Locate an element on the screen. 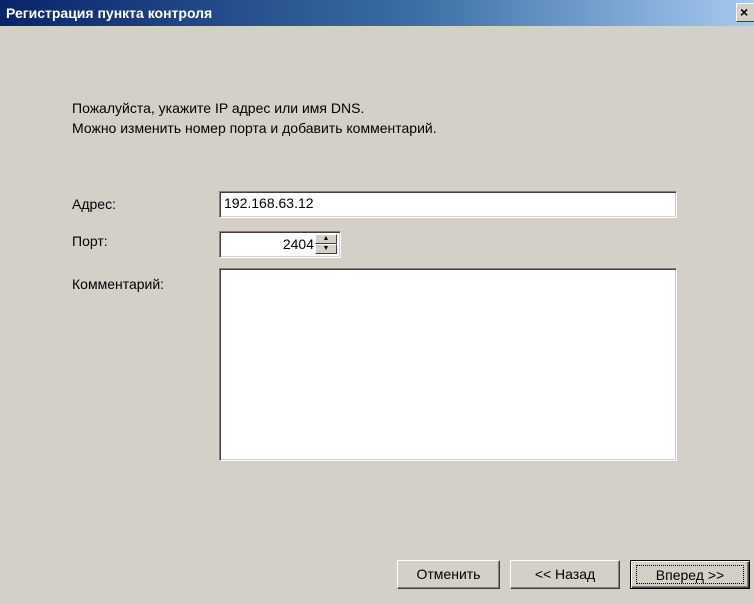 This screenshot has height=604, width=754. comment-label: Комментарий: is located at coordinates (118, 284).